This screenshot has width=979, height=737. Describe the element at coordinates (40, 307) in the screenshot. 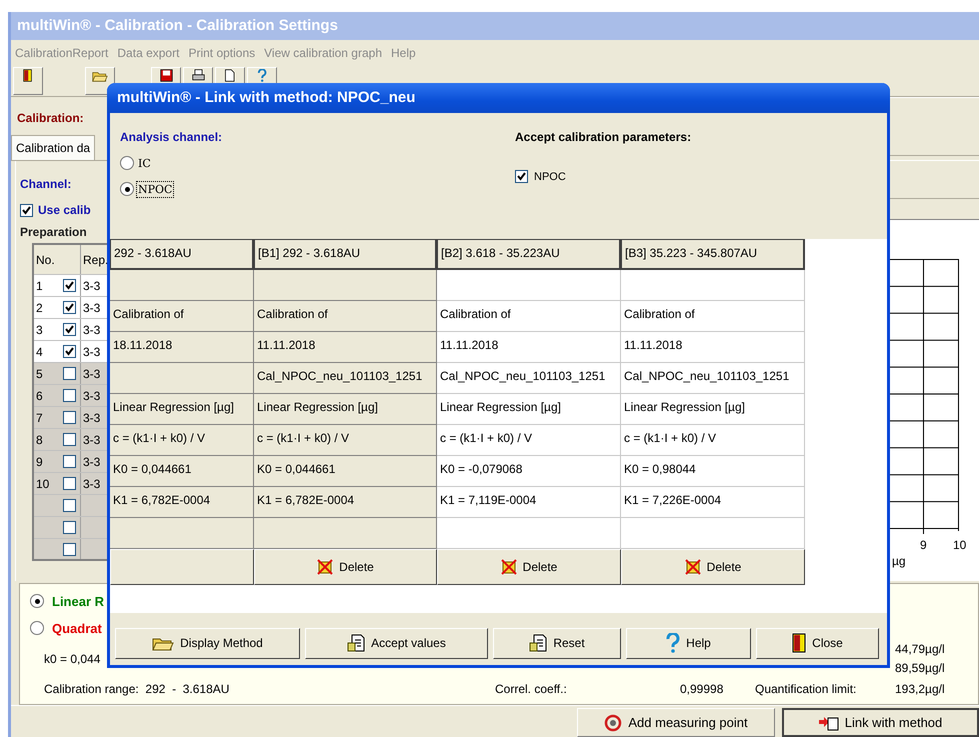

I see `table-cell-text: 2` at that location.